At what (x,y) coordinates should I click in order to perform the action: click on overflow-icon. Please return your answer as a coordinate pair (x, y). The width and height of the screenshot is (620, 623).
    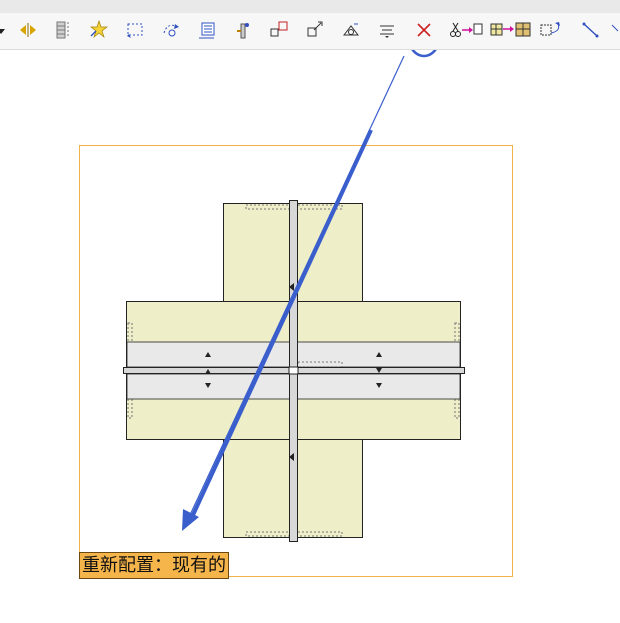
    Looking at the image, I should click on (614, 30).